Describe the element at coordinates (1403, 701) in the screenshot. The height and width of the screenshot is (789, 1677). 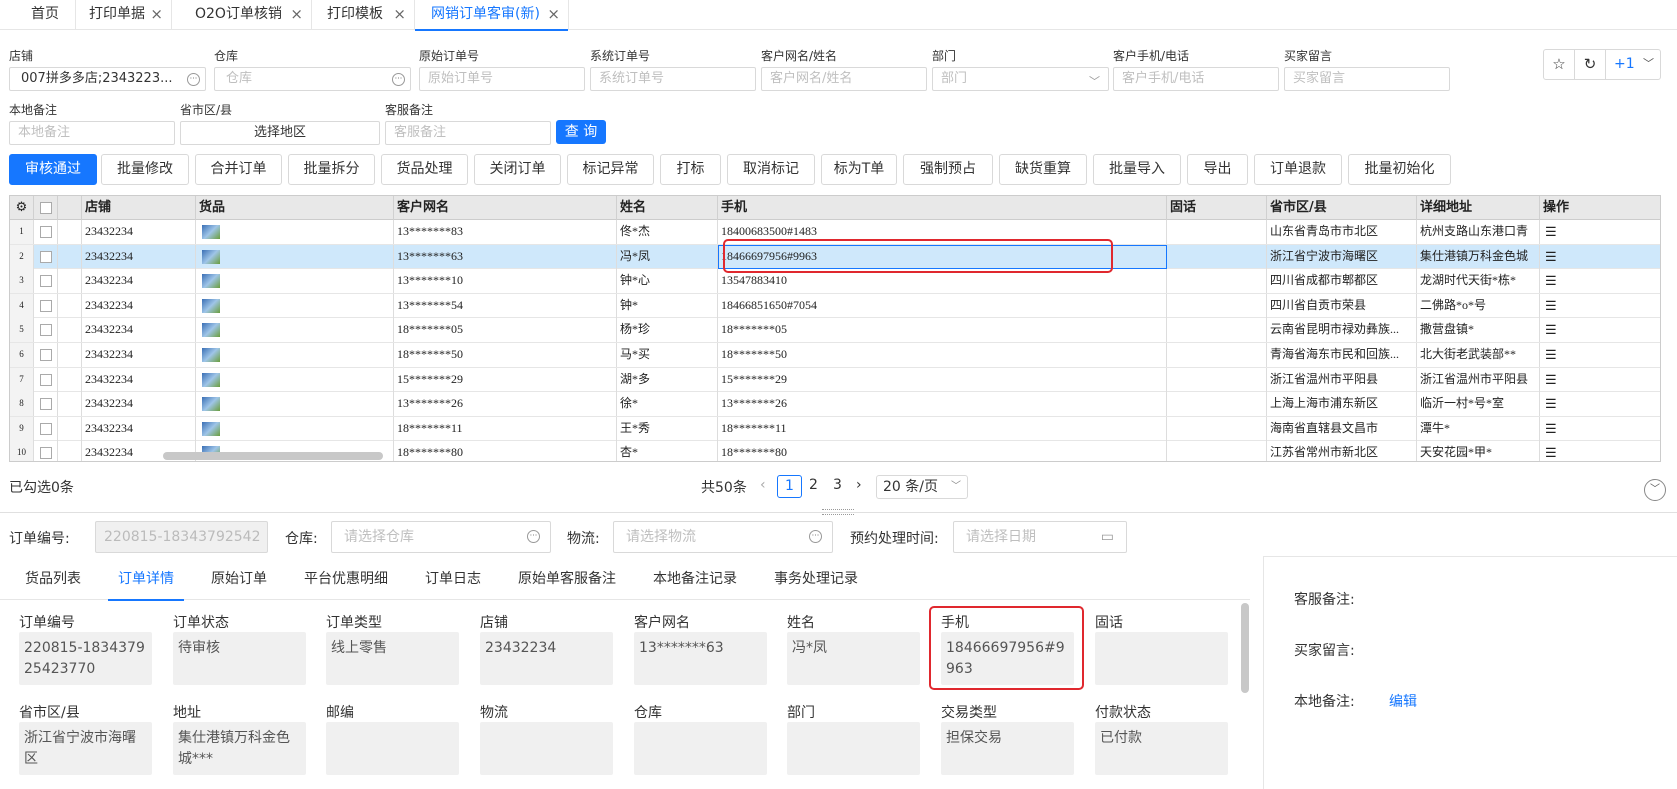
I see `edit-link: 编辑` at that location.